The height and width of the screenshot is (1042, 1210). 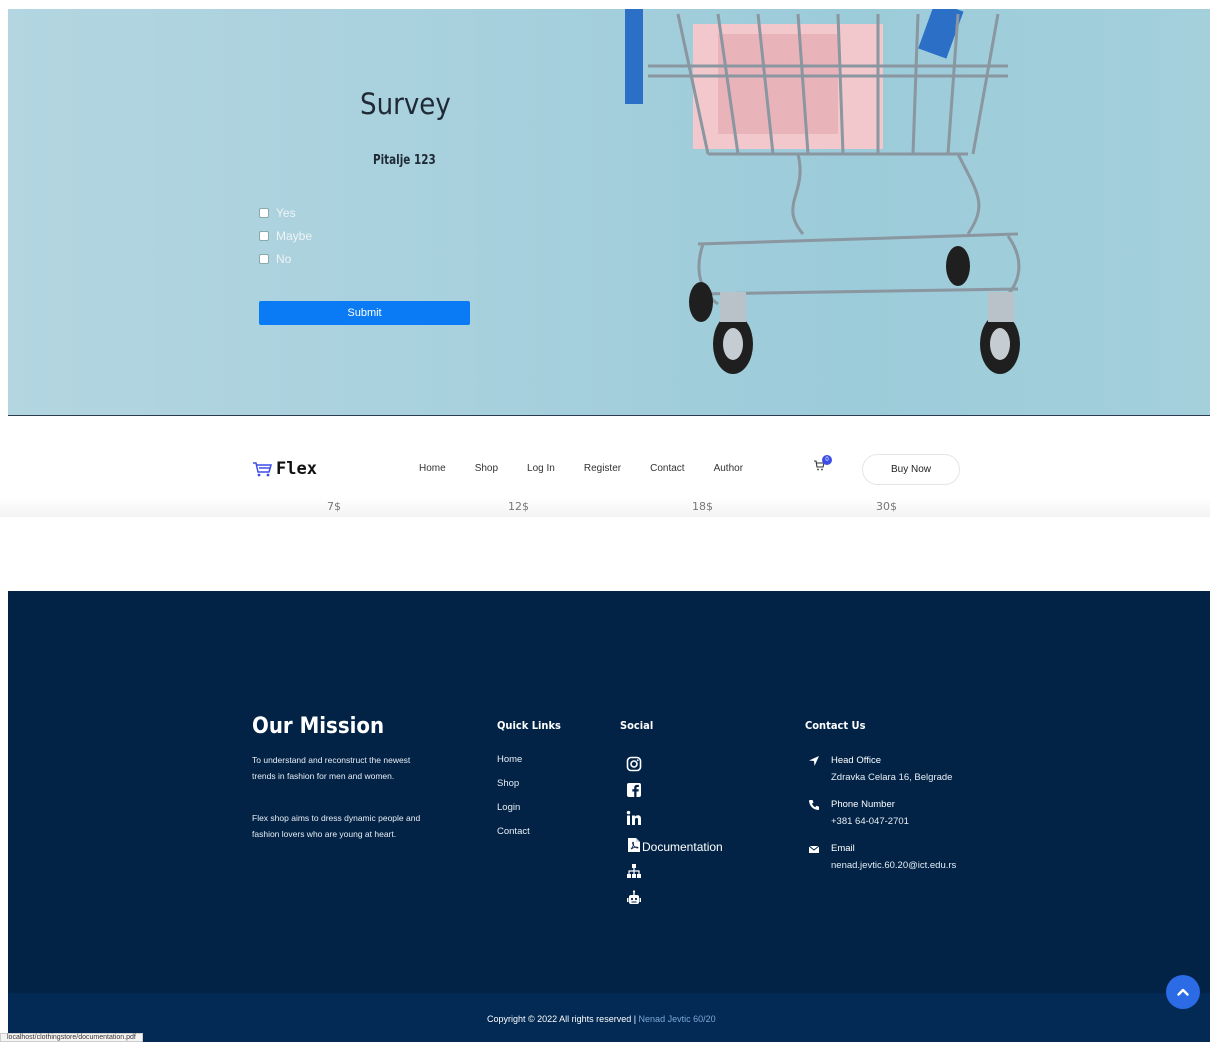 I want to click on footer-link-shop: Shop, so click(x=508, y=783).